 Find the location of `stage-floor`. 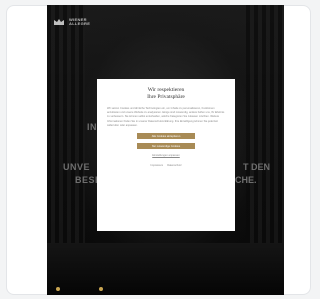

stage-floor is located at coordinates (165, 269).